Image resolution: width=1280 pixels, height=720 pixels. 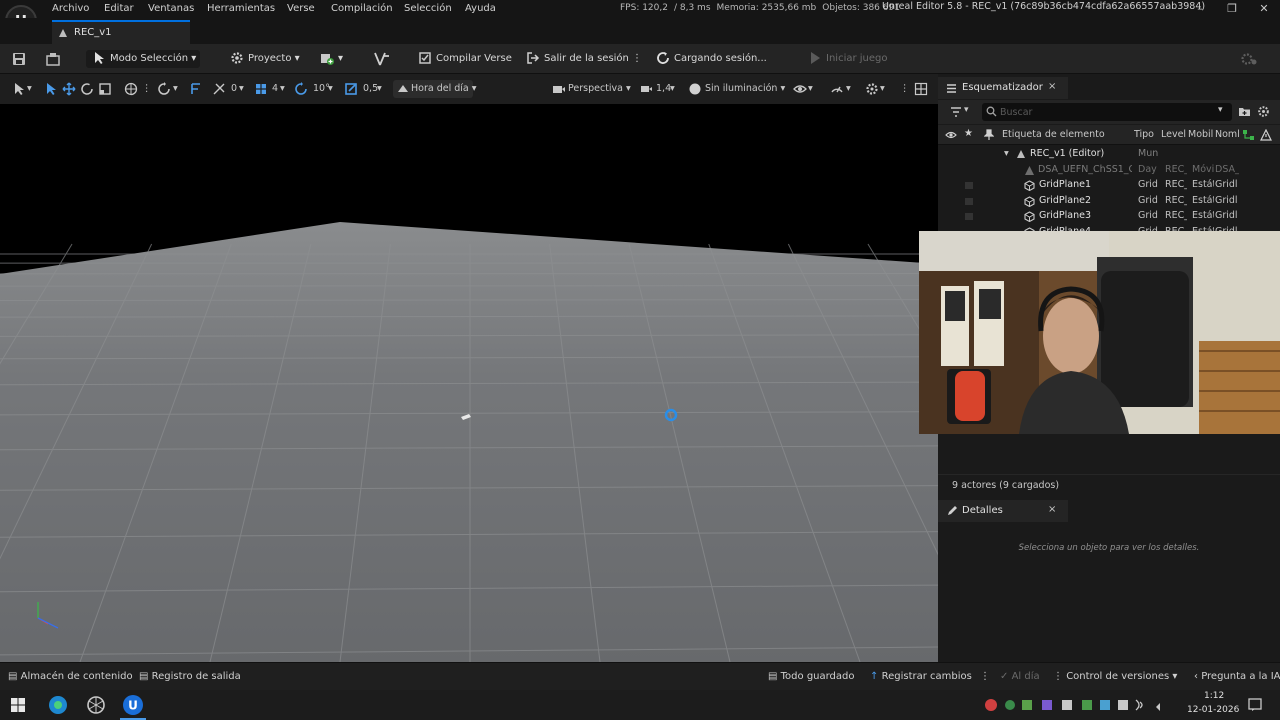 What do you see at coordinates (1109, 216) in the screenshot?
I see `outliner-row: GridPlane3 Grid REC_ Estát Gridl` at bounding box center [1109, 216].